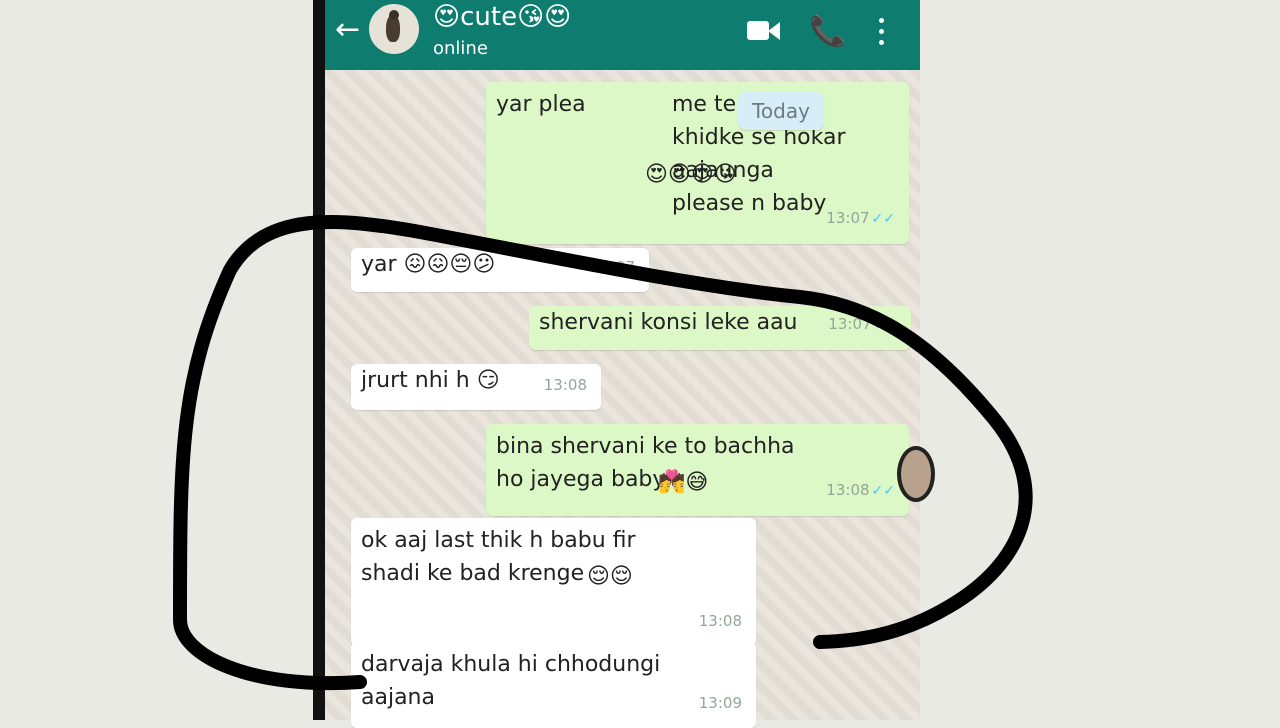  I want to click on message-bubble-incoming: jrurt nhi h 😏 13:08, so click(476, 387).